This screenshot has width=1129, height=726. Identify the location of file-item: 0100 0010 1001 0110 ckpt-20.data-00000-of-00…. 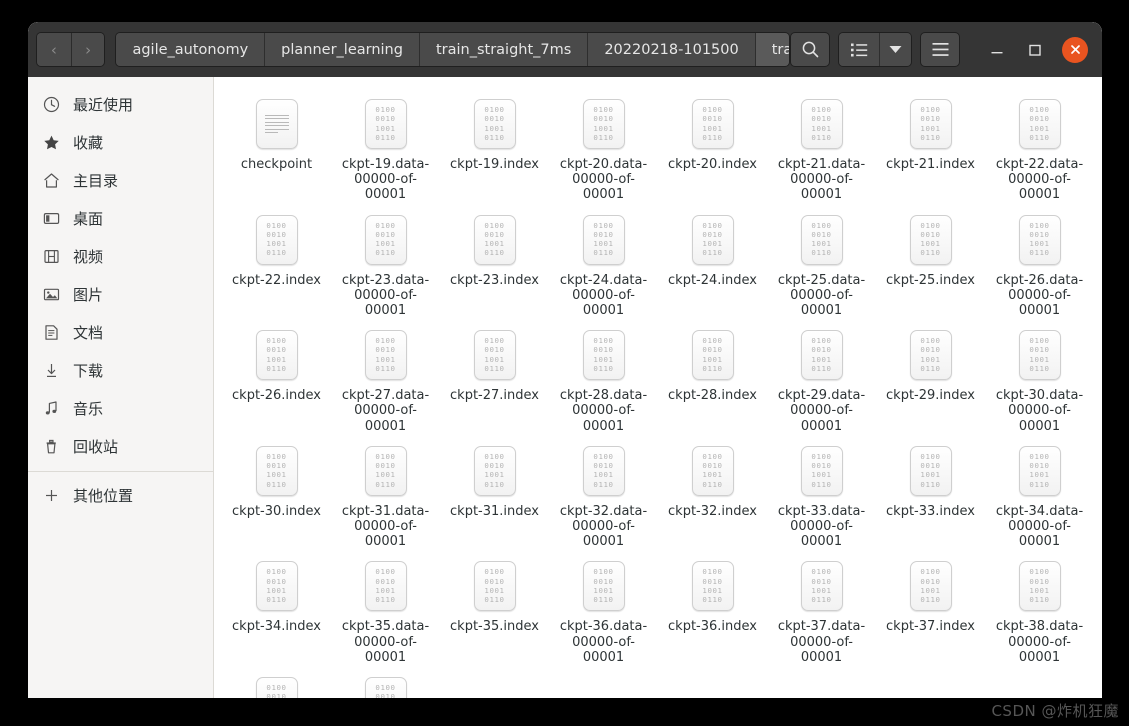
(603, 147).